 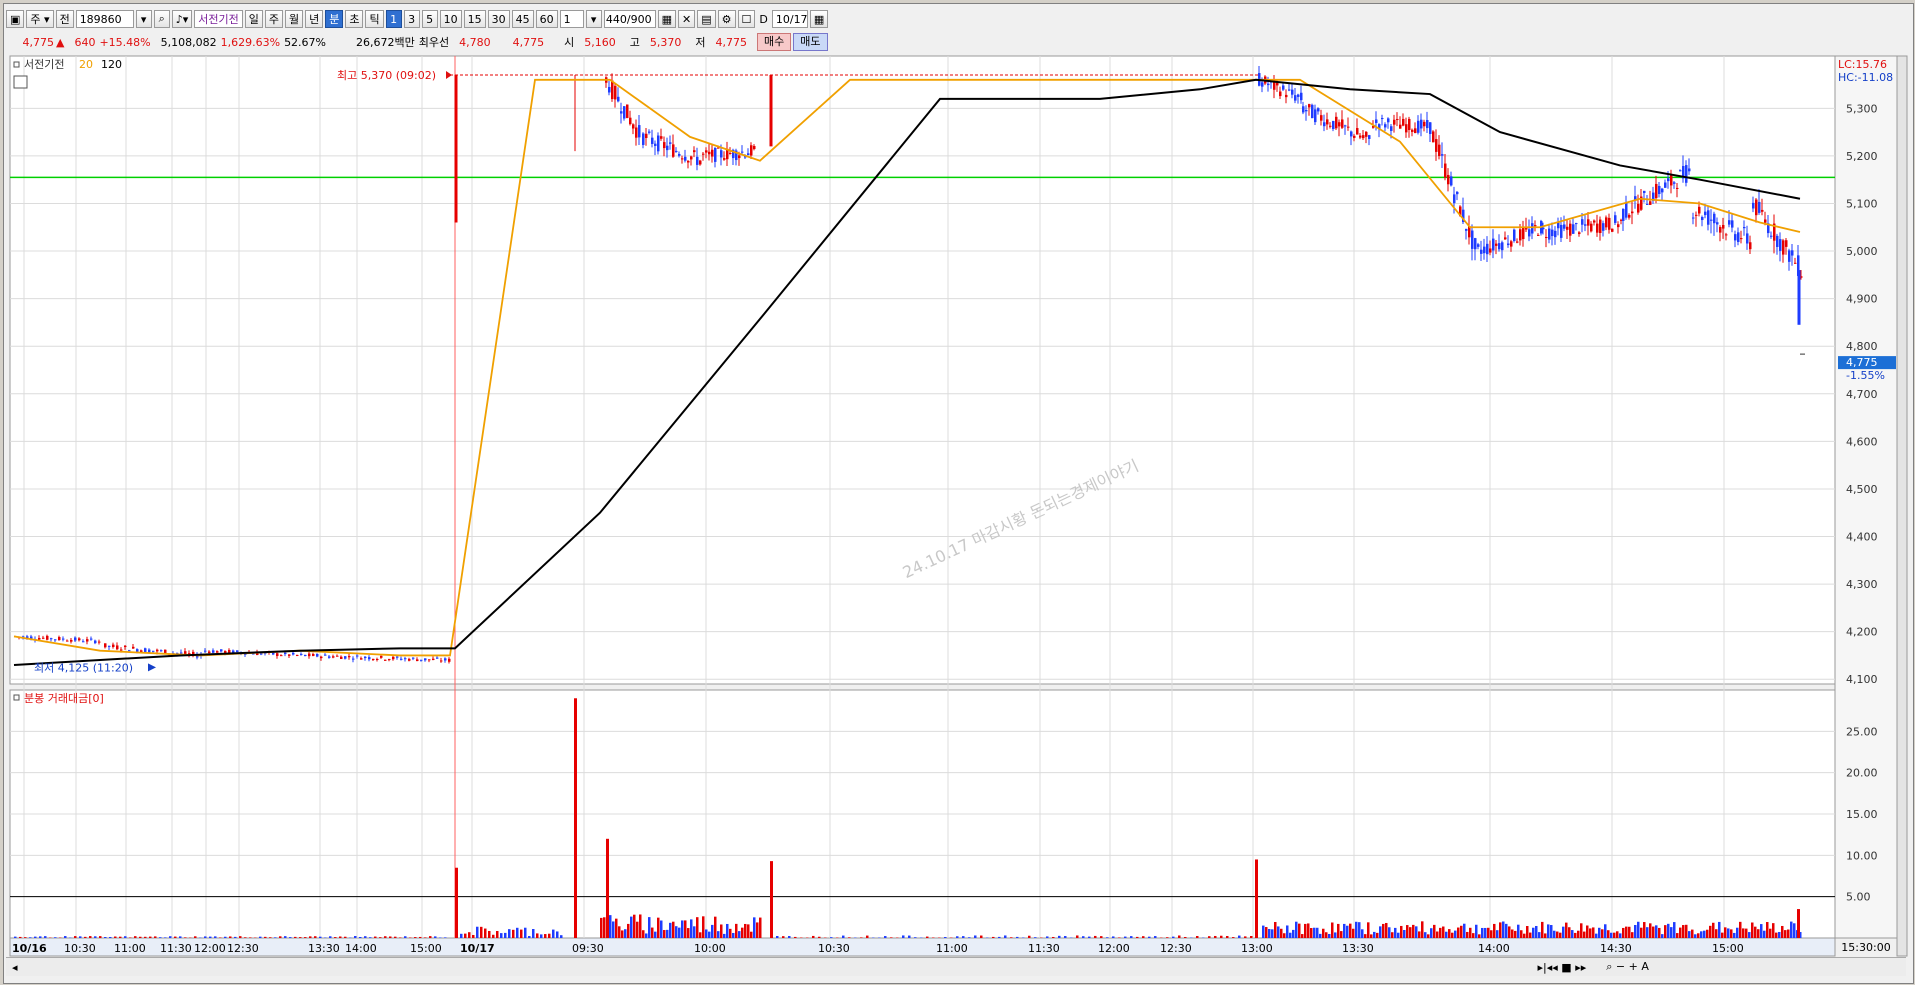 I want to click on table-icon, so click(x=20, y=82).